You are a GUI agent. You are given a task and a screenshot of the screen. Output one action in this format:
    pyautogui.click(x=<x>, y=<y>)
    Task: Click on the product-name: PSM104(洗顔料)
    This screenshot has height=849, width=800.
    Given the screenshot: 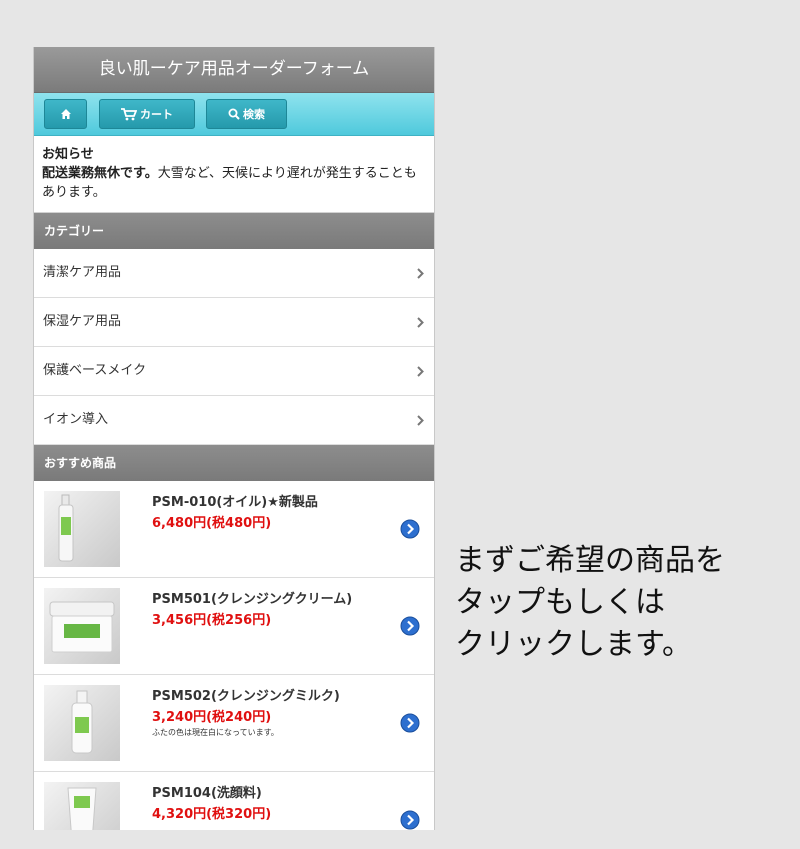 What is the action you would take?
    pyautogui.click(x=207, y=793)
    